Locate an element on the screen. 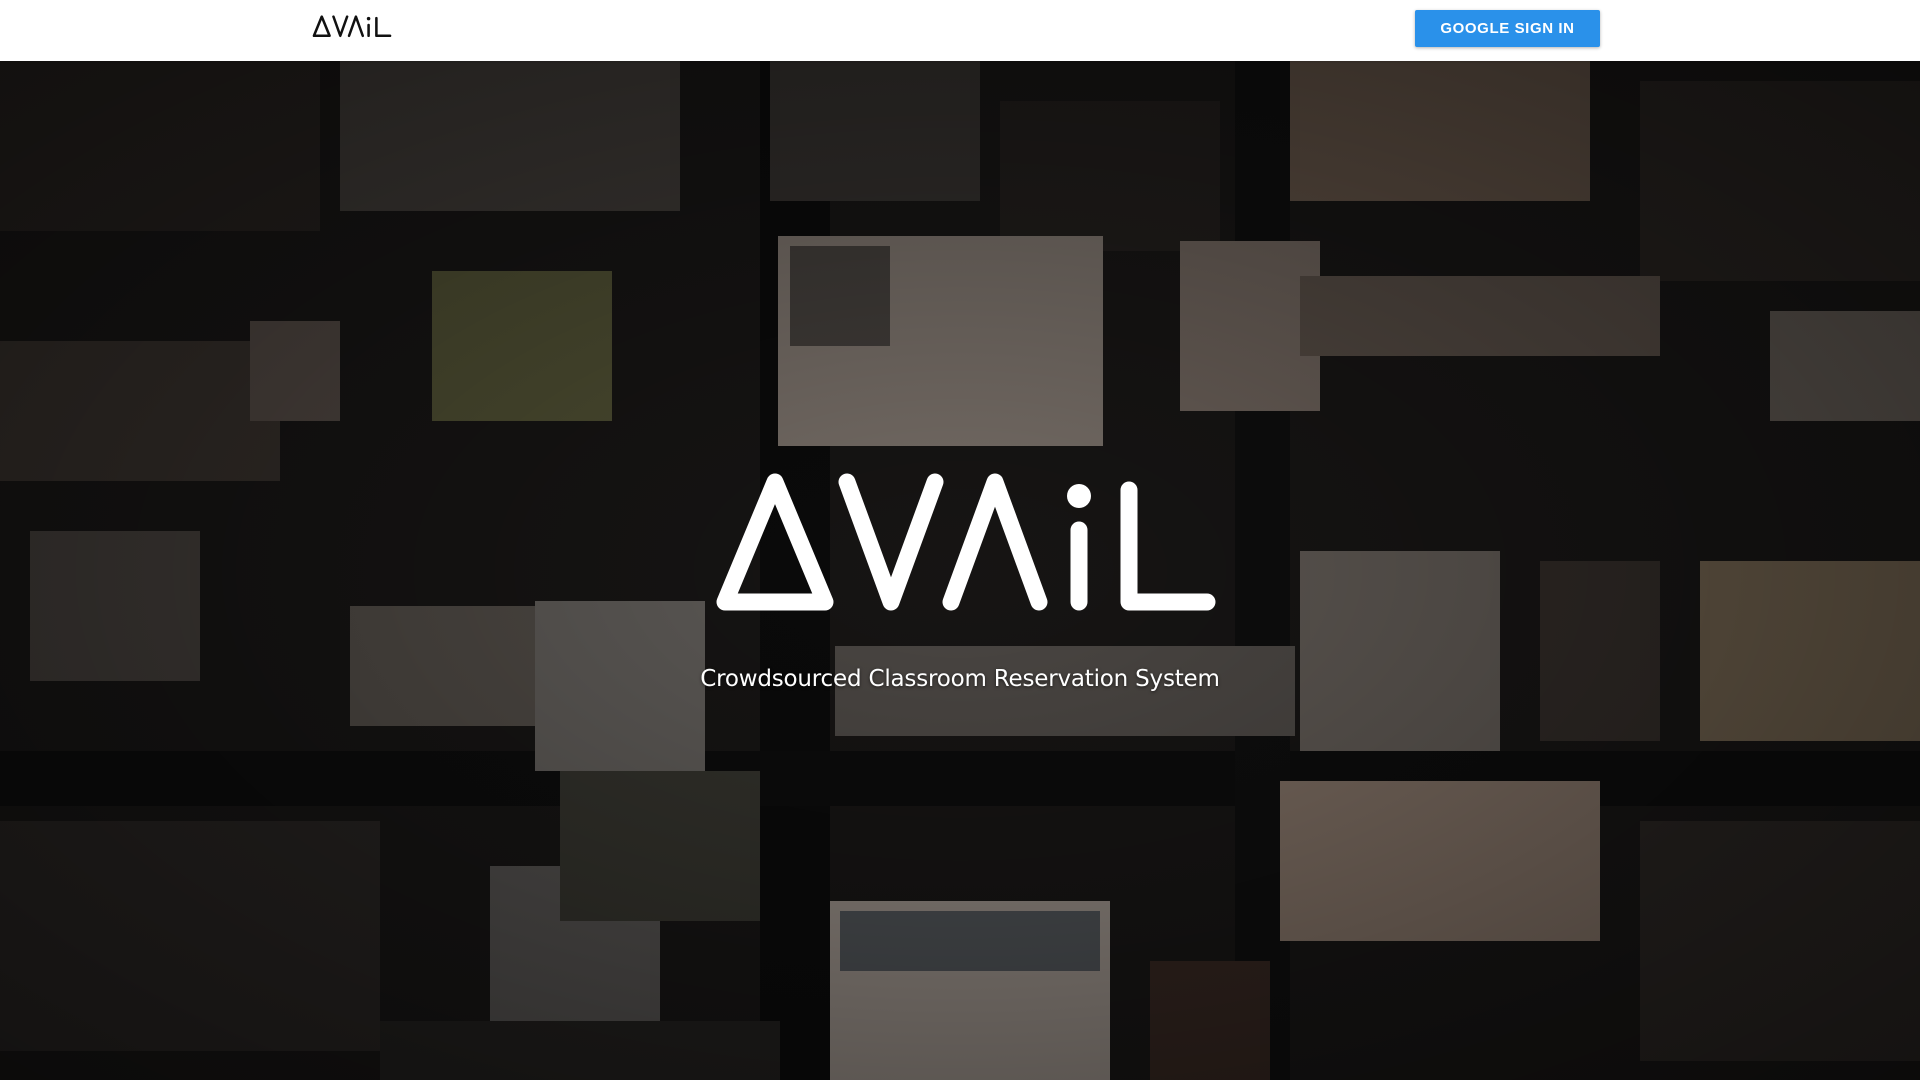 This screenshot has height=1080, width=1920. avail-logo is located at coordinates (352, 26).